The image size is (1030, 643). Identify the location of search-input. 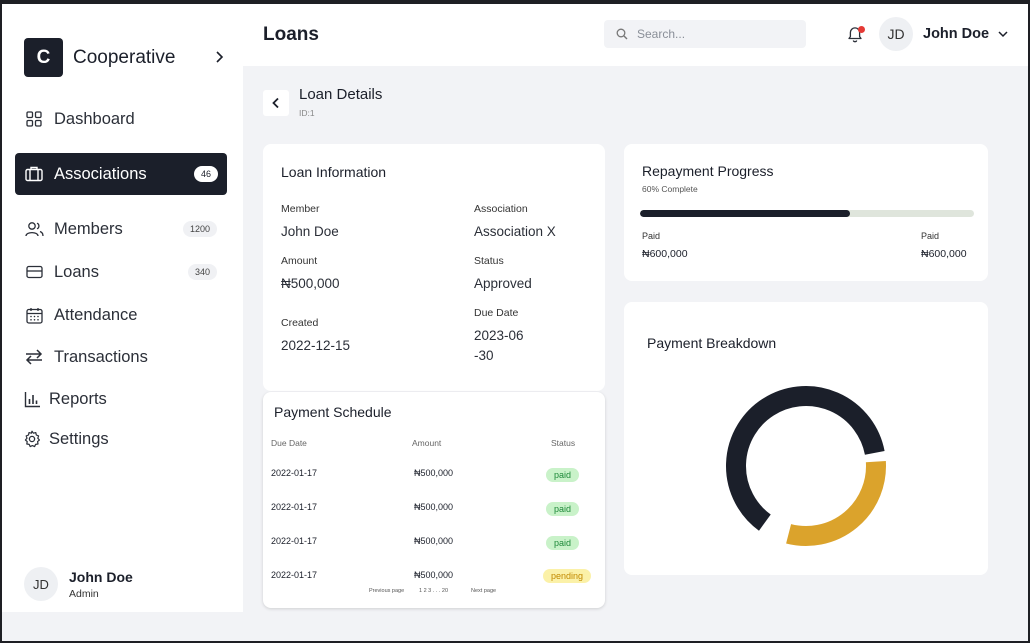
(717, 34).